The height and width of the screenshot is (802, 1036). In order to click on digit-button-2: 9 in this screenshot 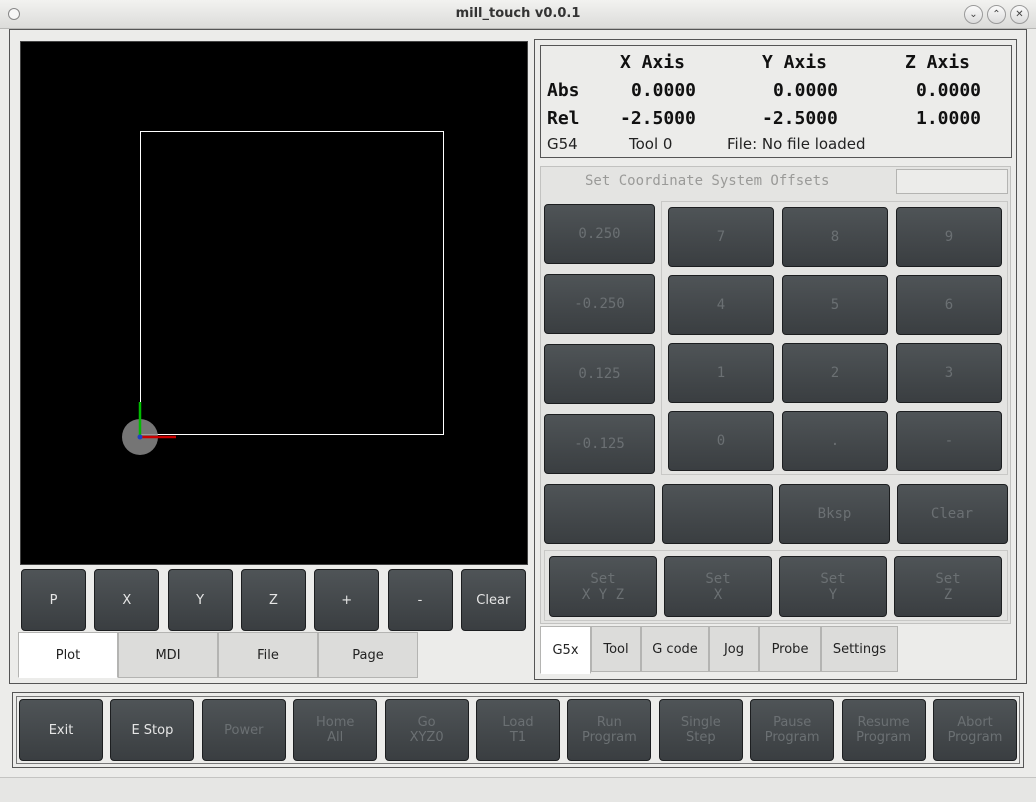, I will do `click(949, 237)`.